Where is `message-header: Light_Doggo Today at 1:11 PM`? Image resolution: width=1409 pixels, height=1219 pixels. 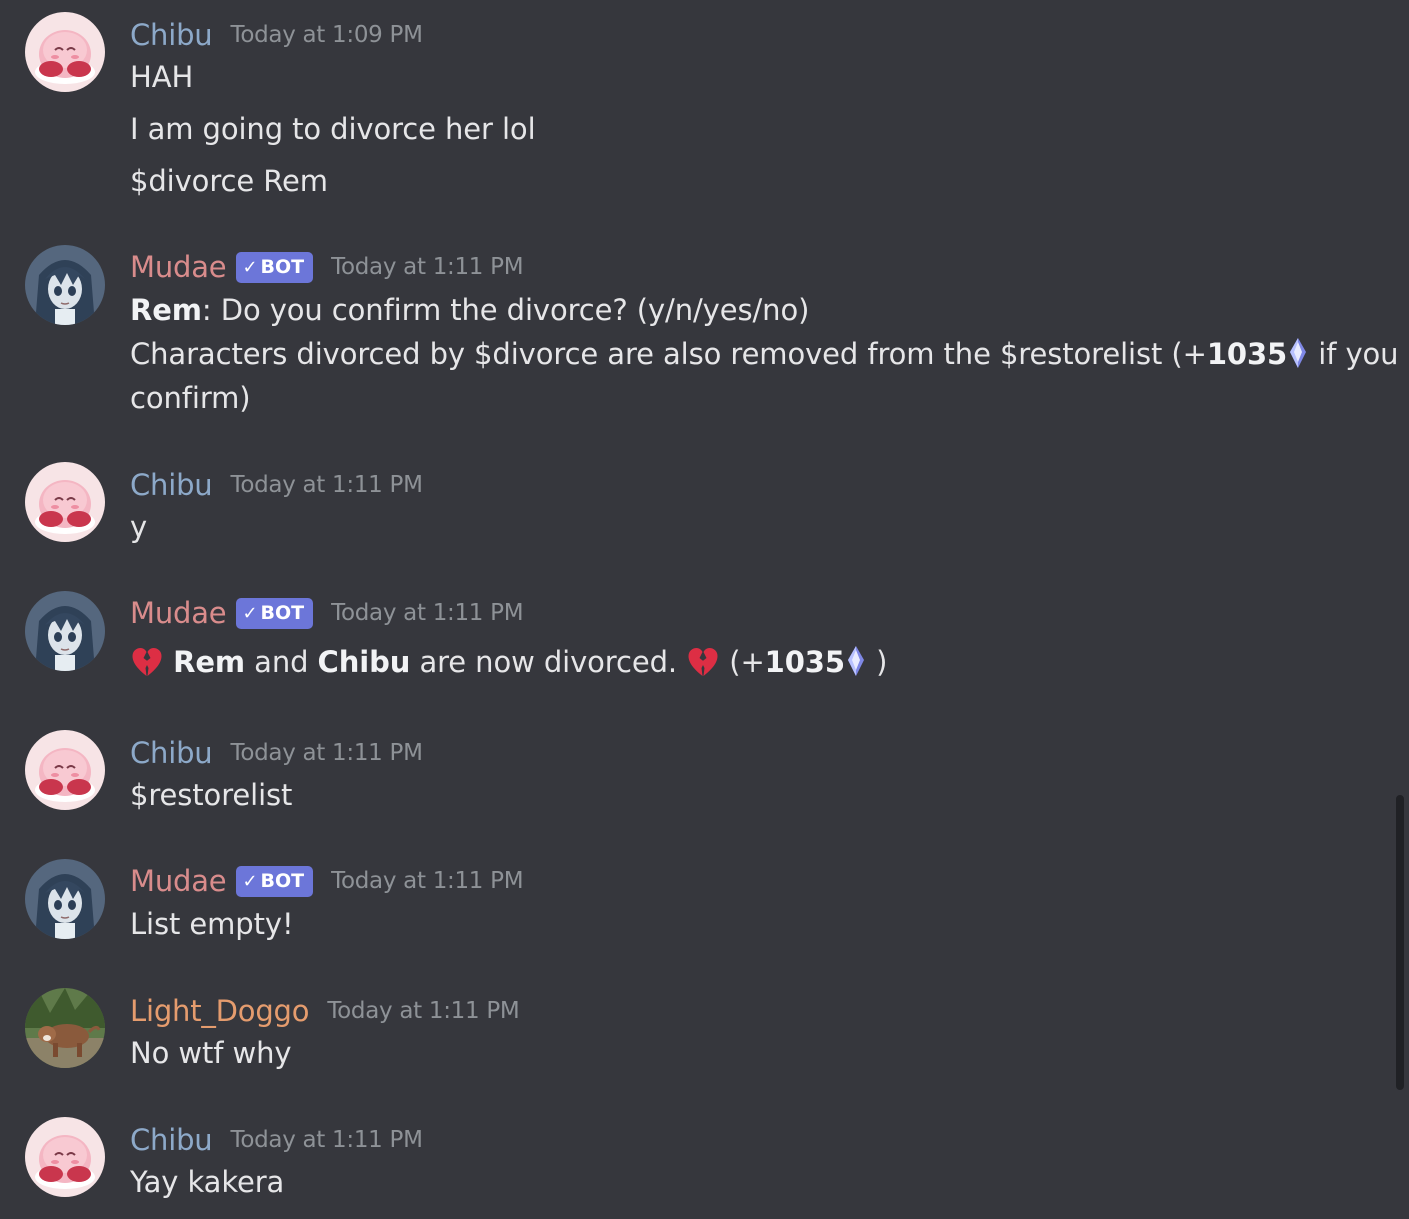 message-header: Light_Doggo Today at 1:11 PM is located at coordinates (325, 1011).